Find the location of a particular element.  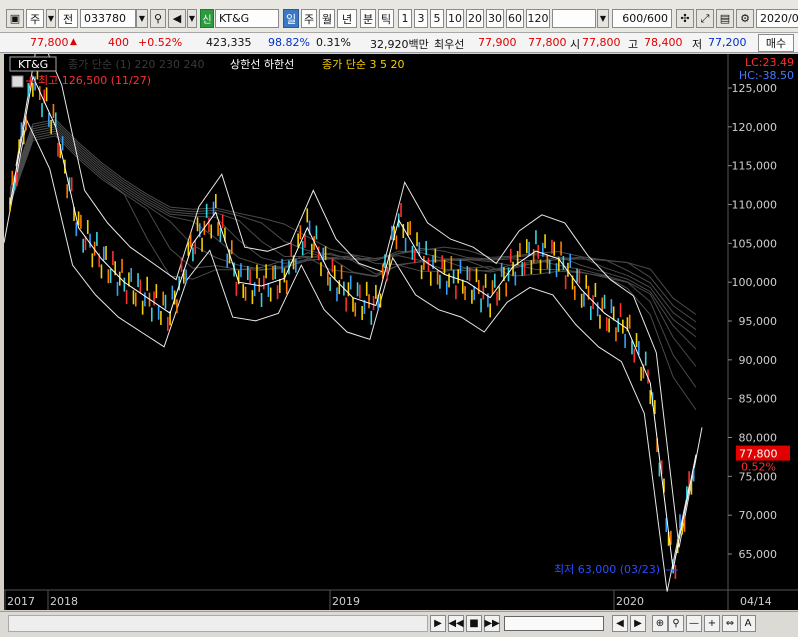

grid-icon is located at coordinates (17, 81).